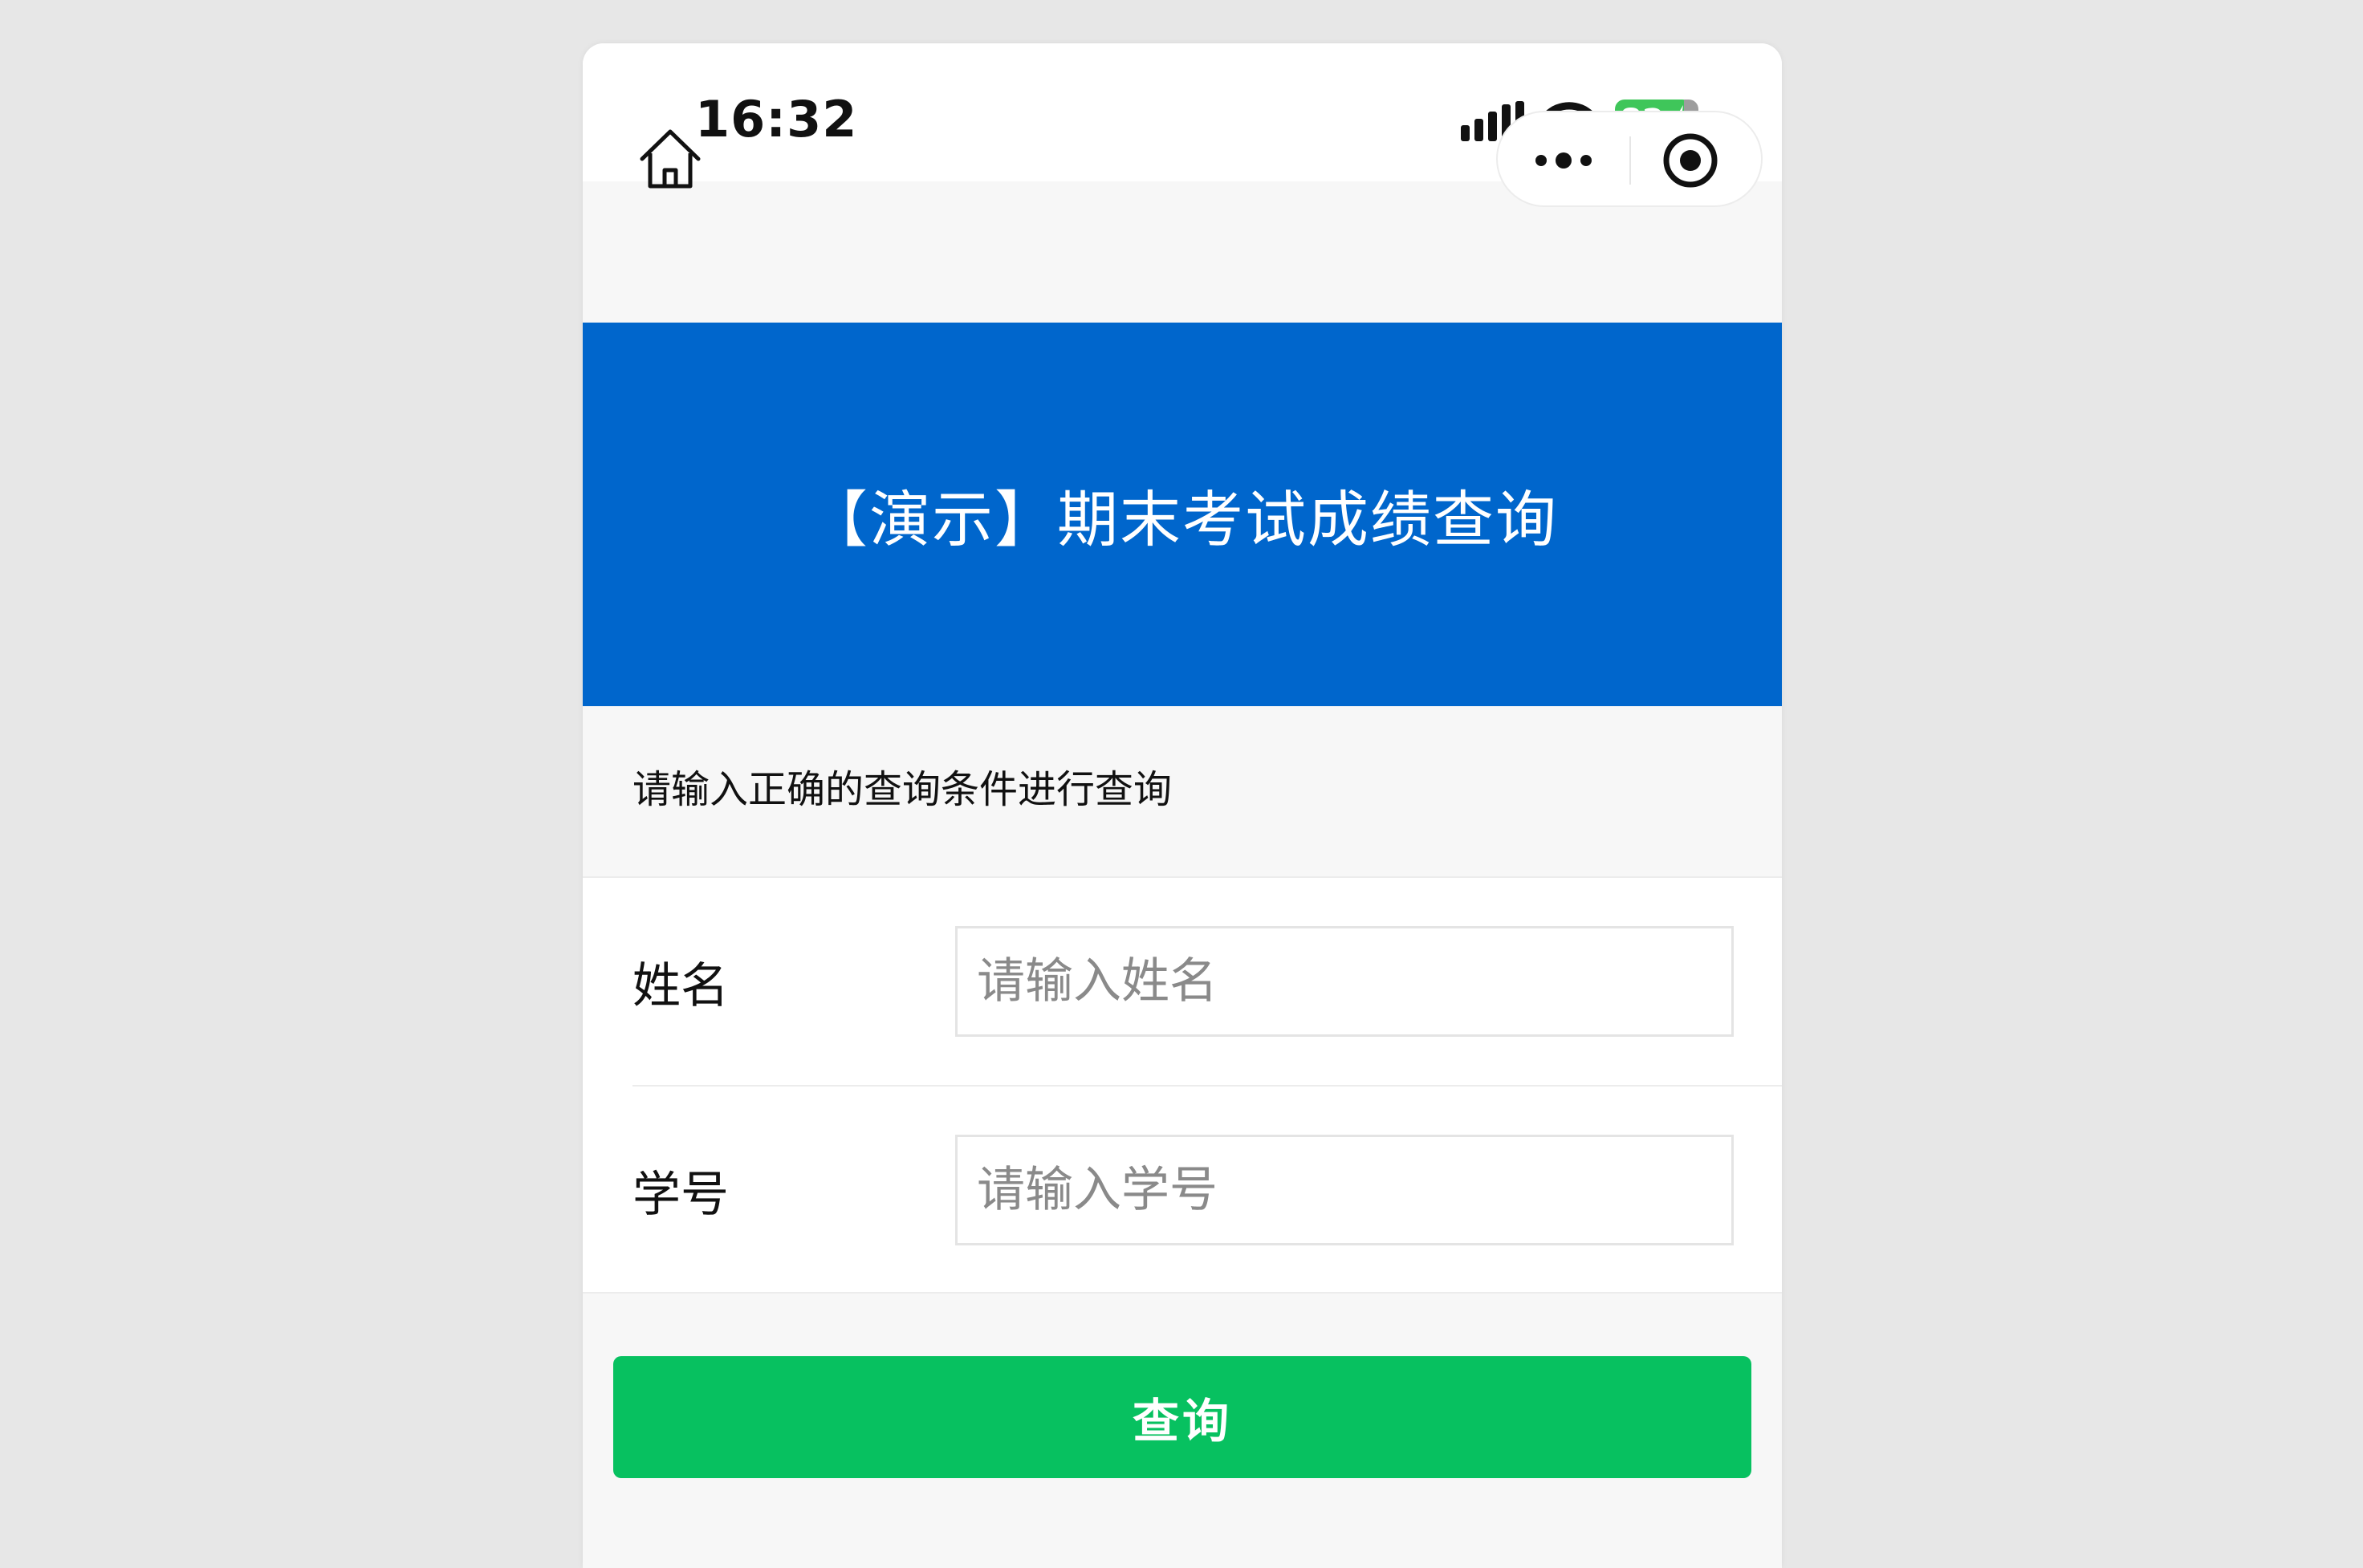  What do you see at coordinates (1182, 1417) in the screenshot?
I see `query-button: 查询` at bounding box center [1182, 1417].